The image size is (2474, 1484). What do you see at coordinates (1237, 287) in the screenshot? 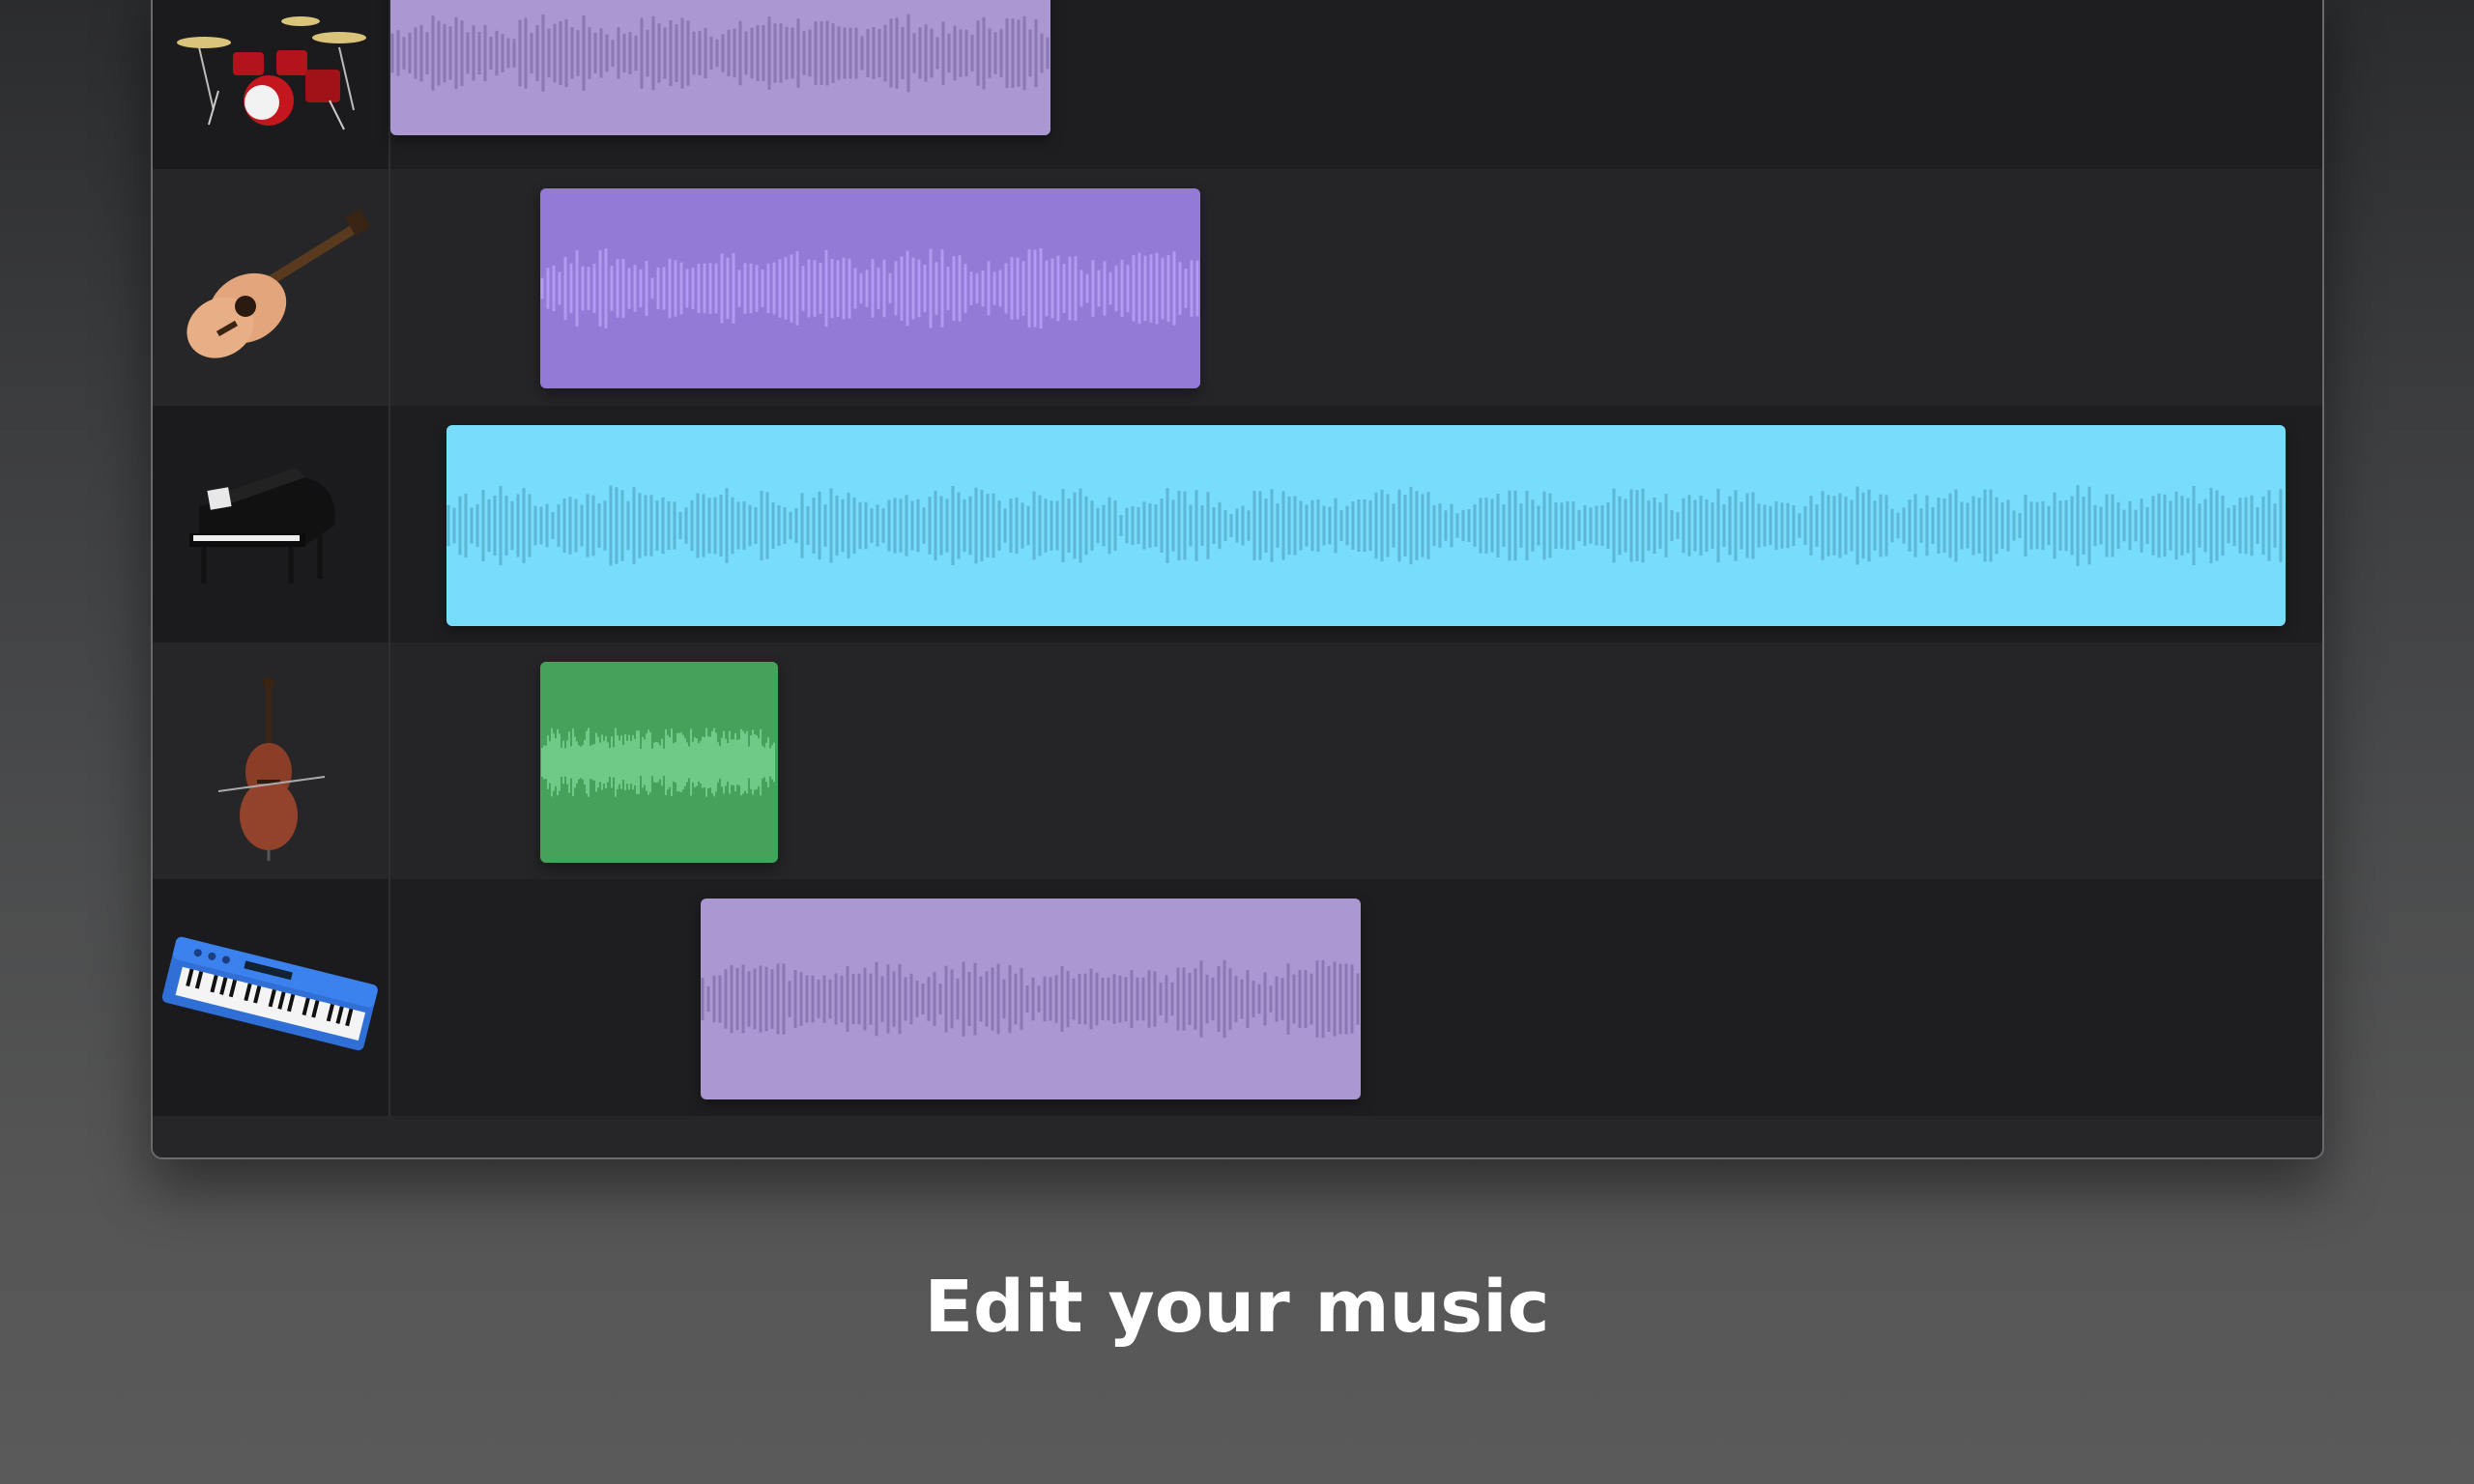
I see `track-row-guitar` at bounding box center [1237, 287].